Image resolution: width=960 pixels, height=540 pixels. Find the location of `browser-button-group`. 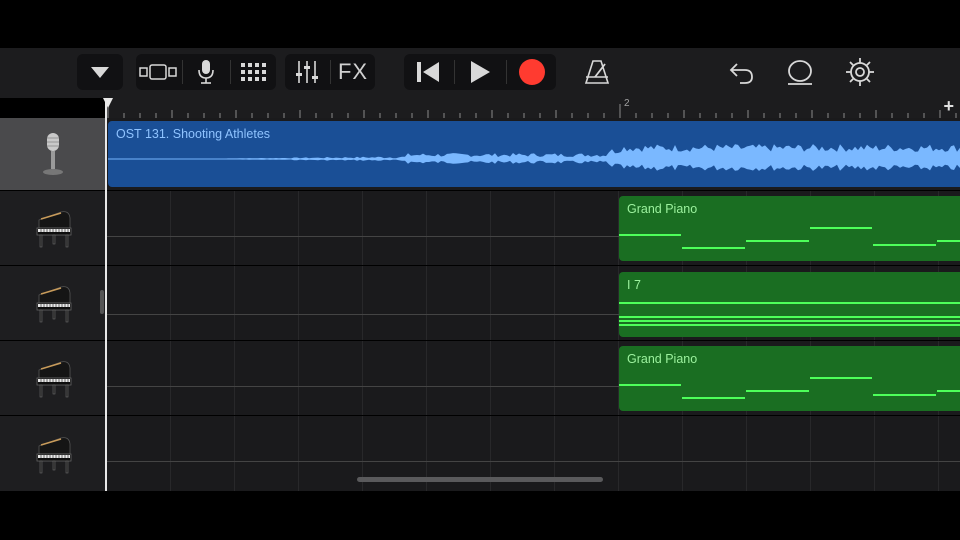

browser-button-group is located at coordinates (100, 72).